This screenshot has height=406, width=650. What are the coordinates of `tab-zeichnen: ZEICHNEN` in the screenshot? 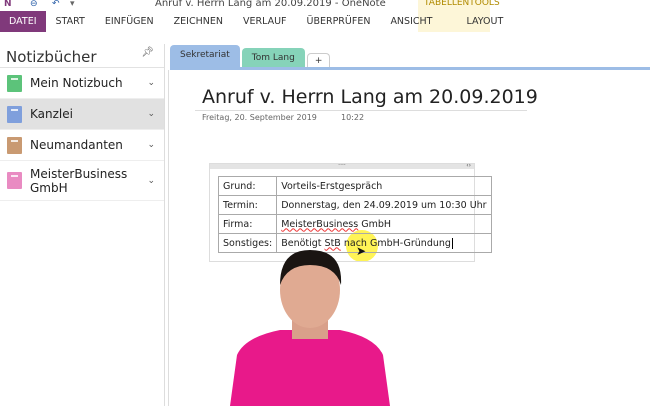 It's located at (198, 21).